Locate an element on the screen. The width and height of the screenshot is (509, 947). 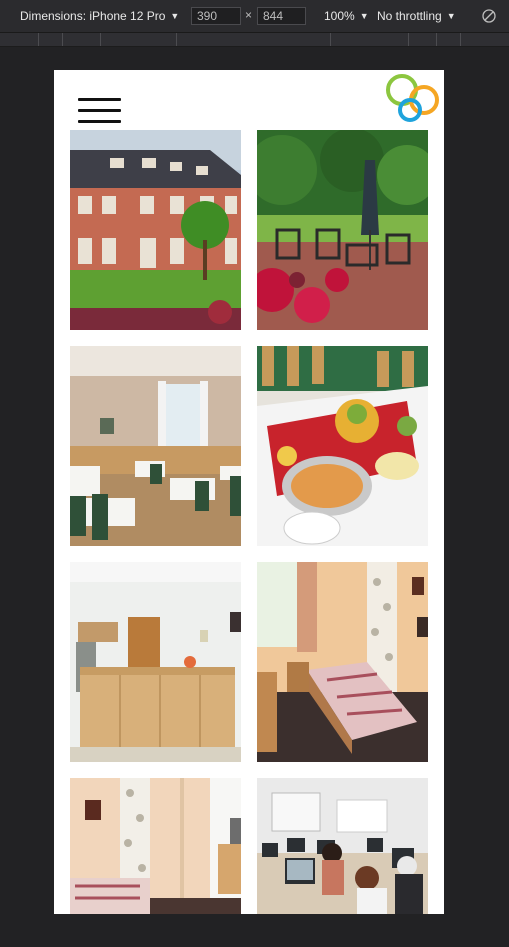
throttling-label: No throttling is located at coordinates (409, 16).